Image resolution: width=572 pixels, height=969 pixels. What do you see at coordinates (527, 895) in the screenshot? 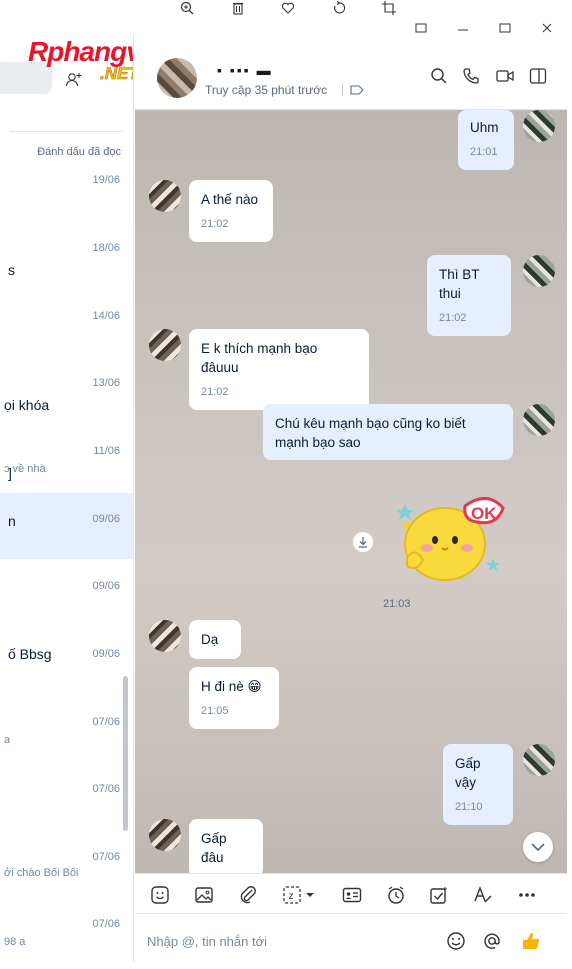
I see `more-icon` at bounding box center [527, 895].